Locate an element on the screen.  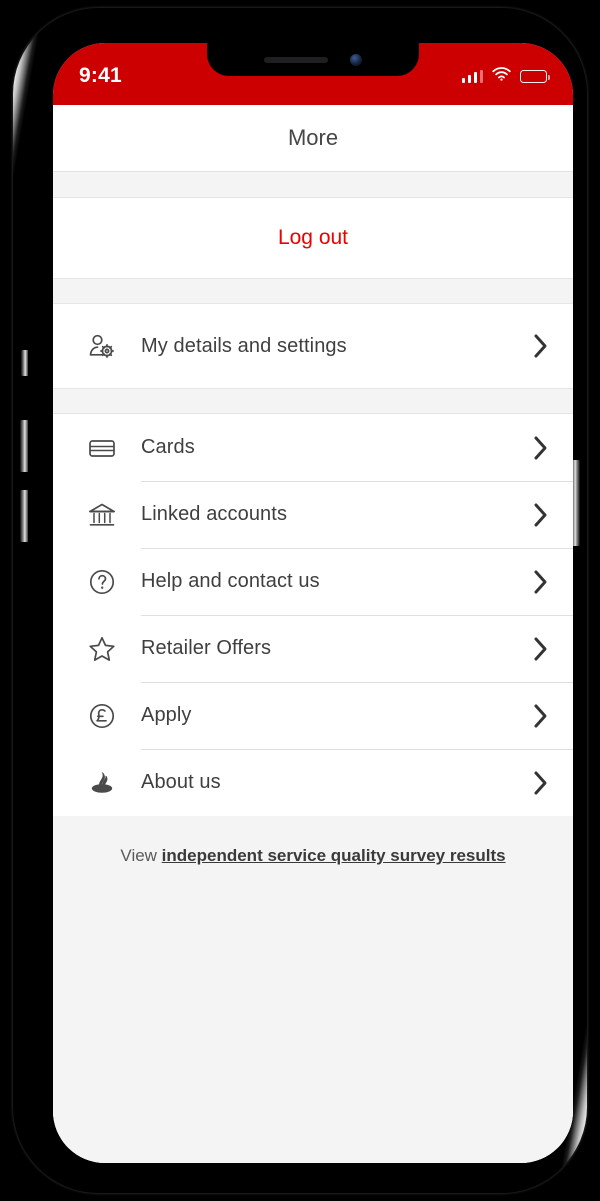
menu-item-apply: Apply is located at coordinates (313, 715).